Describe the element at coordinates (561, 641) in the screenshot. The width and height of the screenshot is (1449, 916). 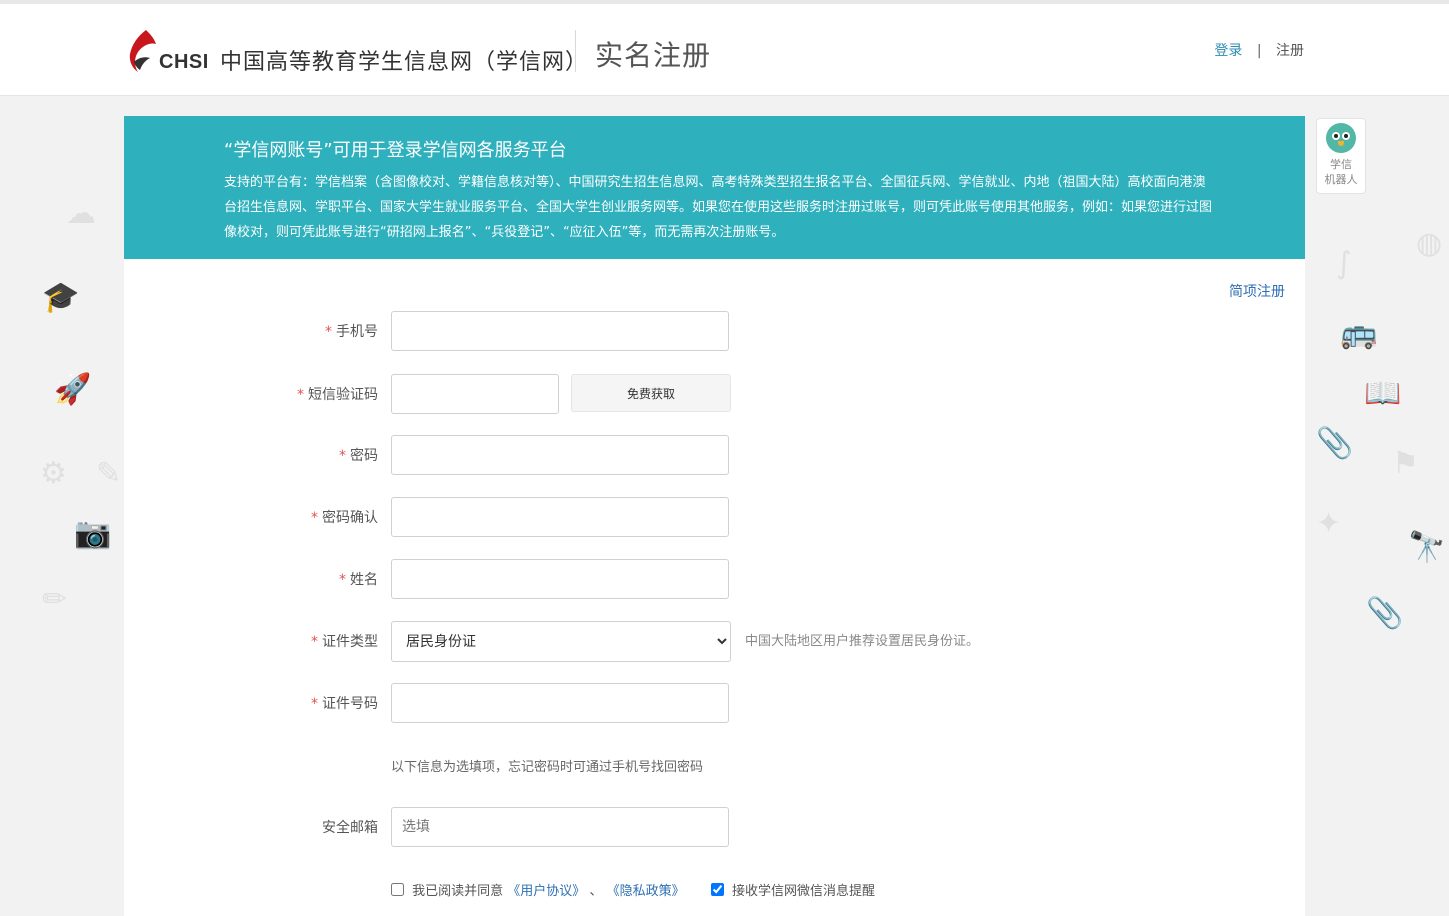
I see `id-type-select: 居民身份证` at that location.